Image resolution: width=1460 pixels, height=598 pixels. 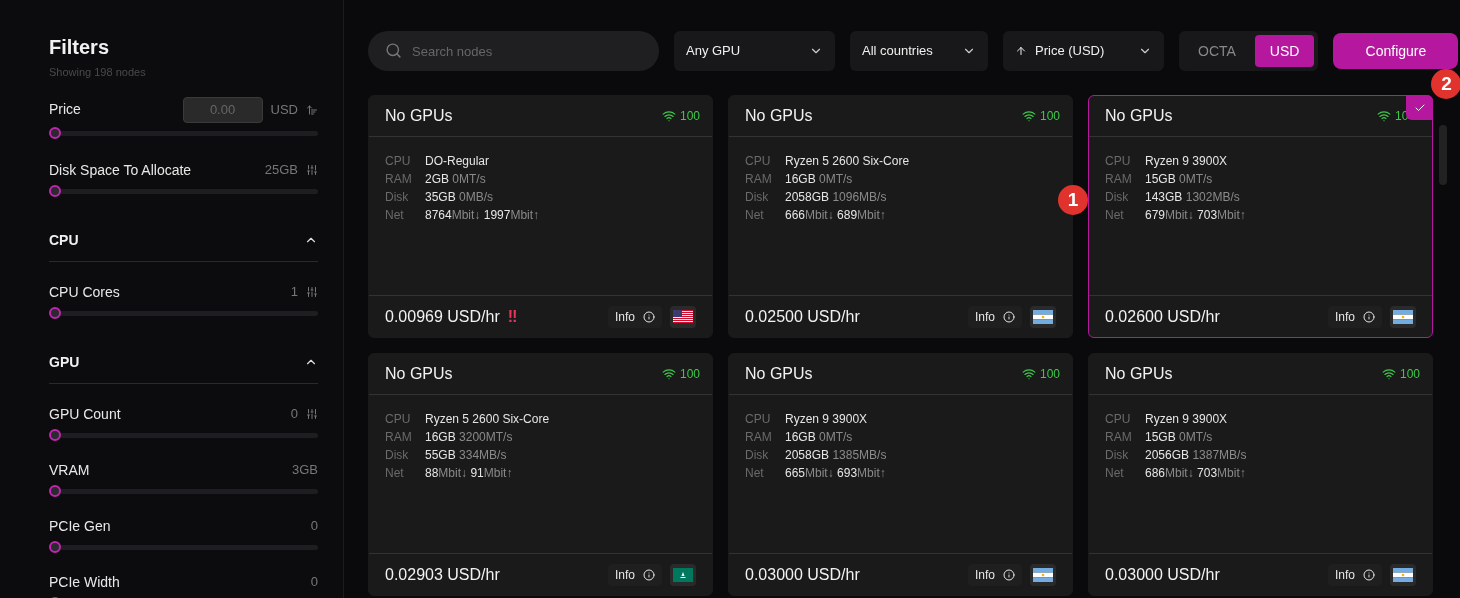 What do you see at coordinates (466, 455) in the screenshot?
I see `spec-value: 55GB 334MB/s` at bounding box center [466, 455].